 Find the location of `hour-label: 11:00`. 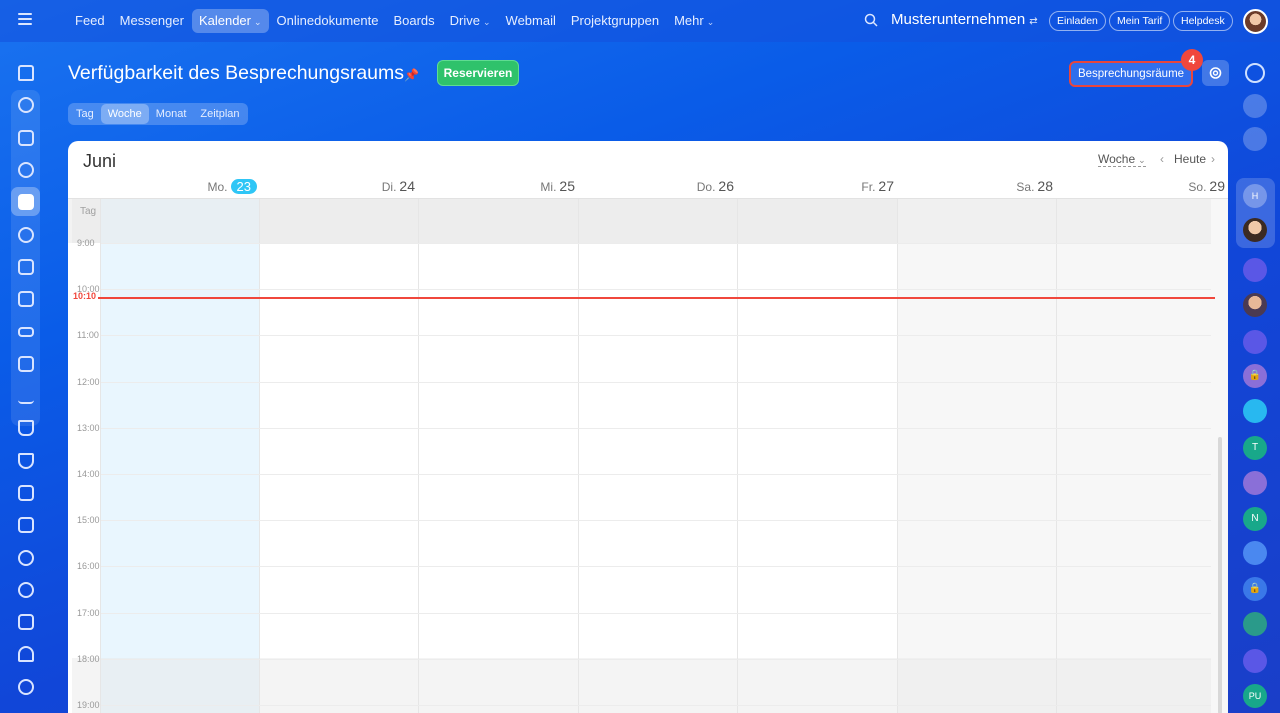

hour-label: 11:00 is located at coordinates (88, 335).